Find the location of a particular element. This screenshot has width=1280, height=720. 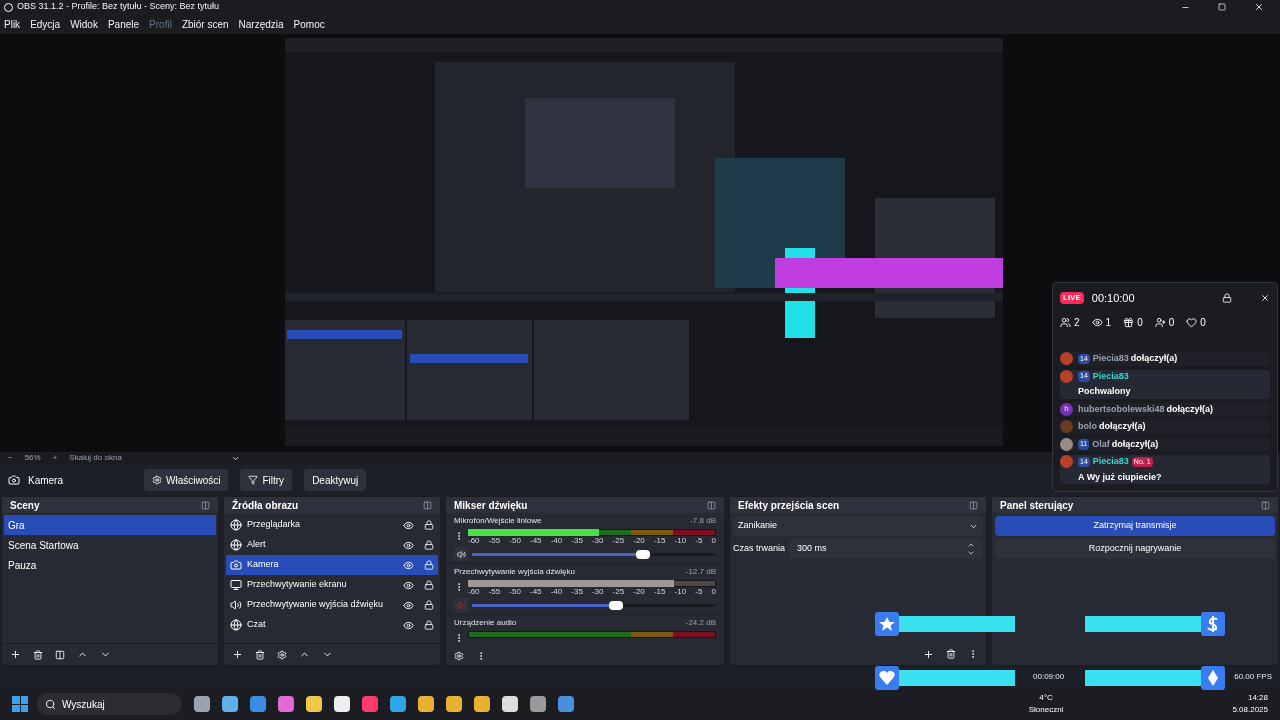

control-button: Rozpocznij nagrywanie is located at coordinates (1135, 549).